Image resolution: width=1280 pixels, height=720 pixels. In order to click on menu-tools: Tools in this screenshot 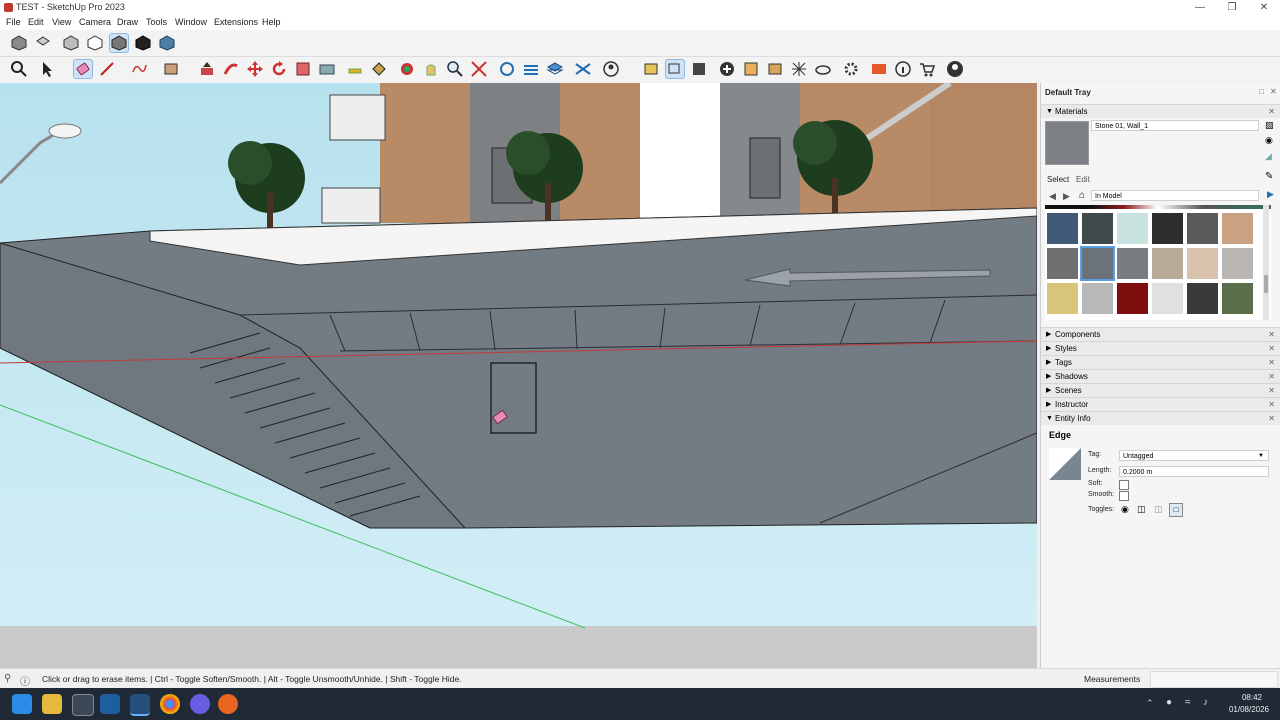, I will do `click(156, 22)`.